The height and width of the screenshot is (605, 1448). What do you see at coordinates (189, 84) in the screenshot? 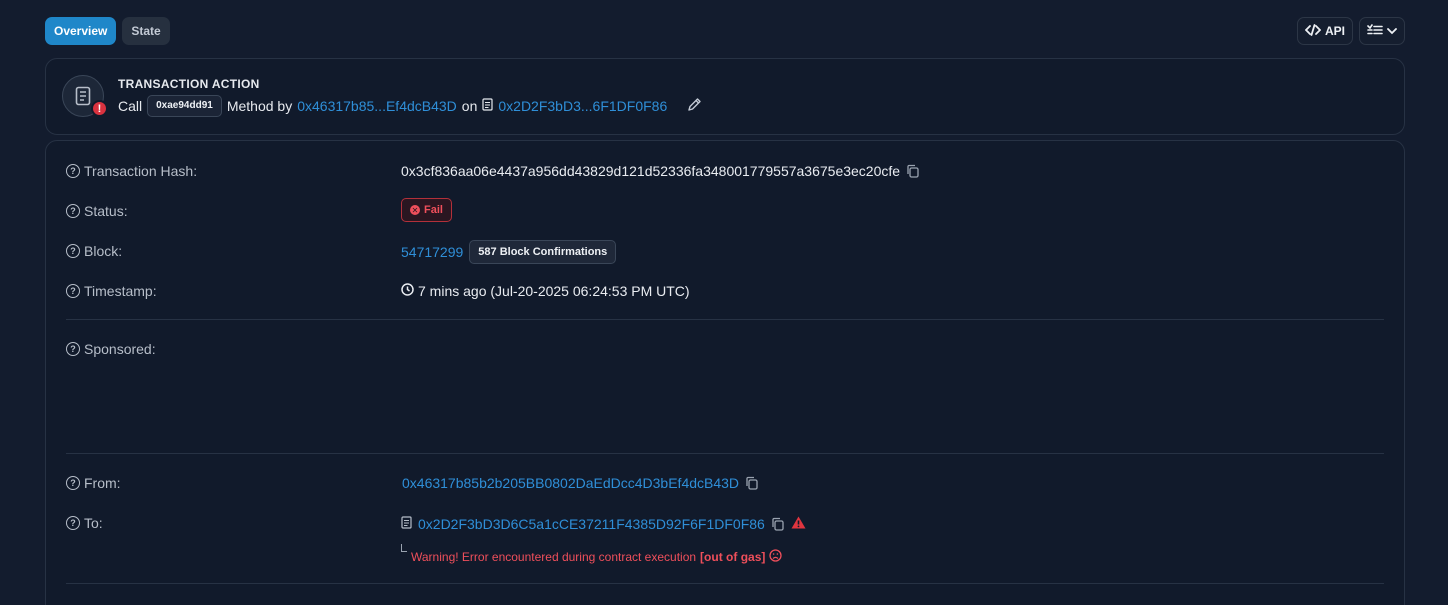
I see `action-title: TRANSACTION ACTION` at bounding box center [189, 84].